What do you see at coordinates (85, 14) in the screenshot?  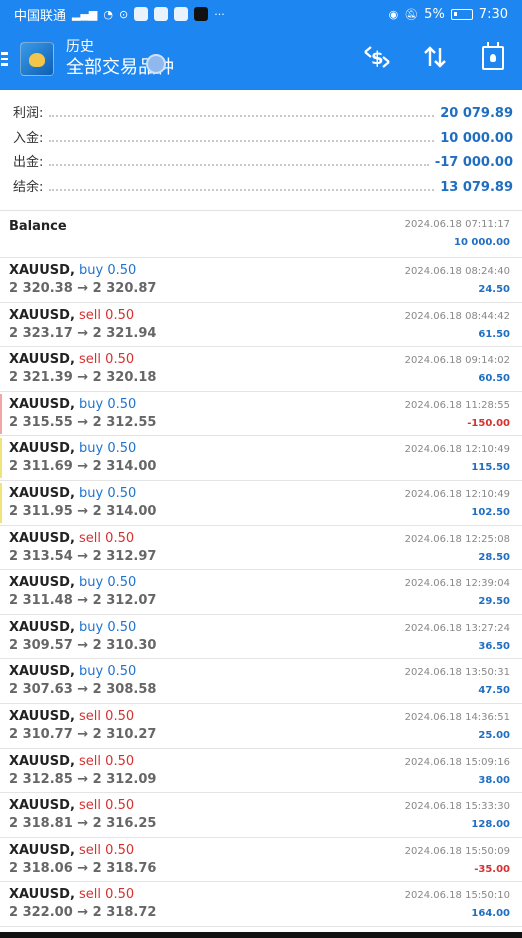 I see `signal-icon: ▂▄▆` at bounding box center [85, 14].